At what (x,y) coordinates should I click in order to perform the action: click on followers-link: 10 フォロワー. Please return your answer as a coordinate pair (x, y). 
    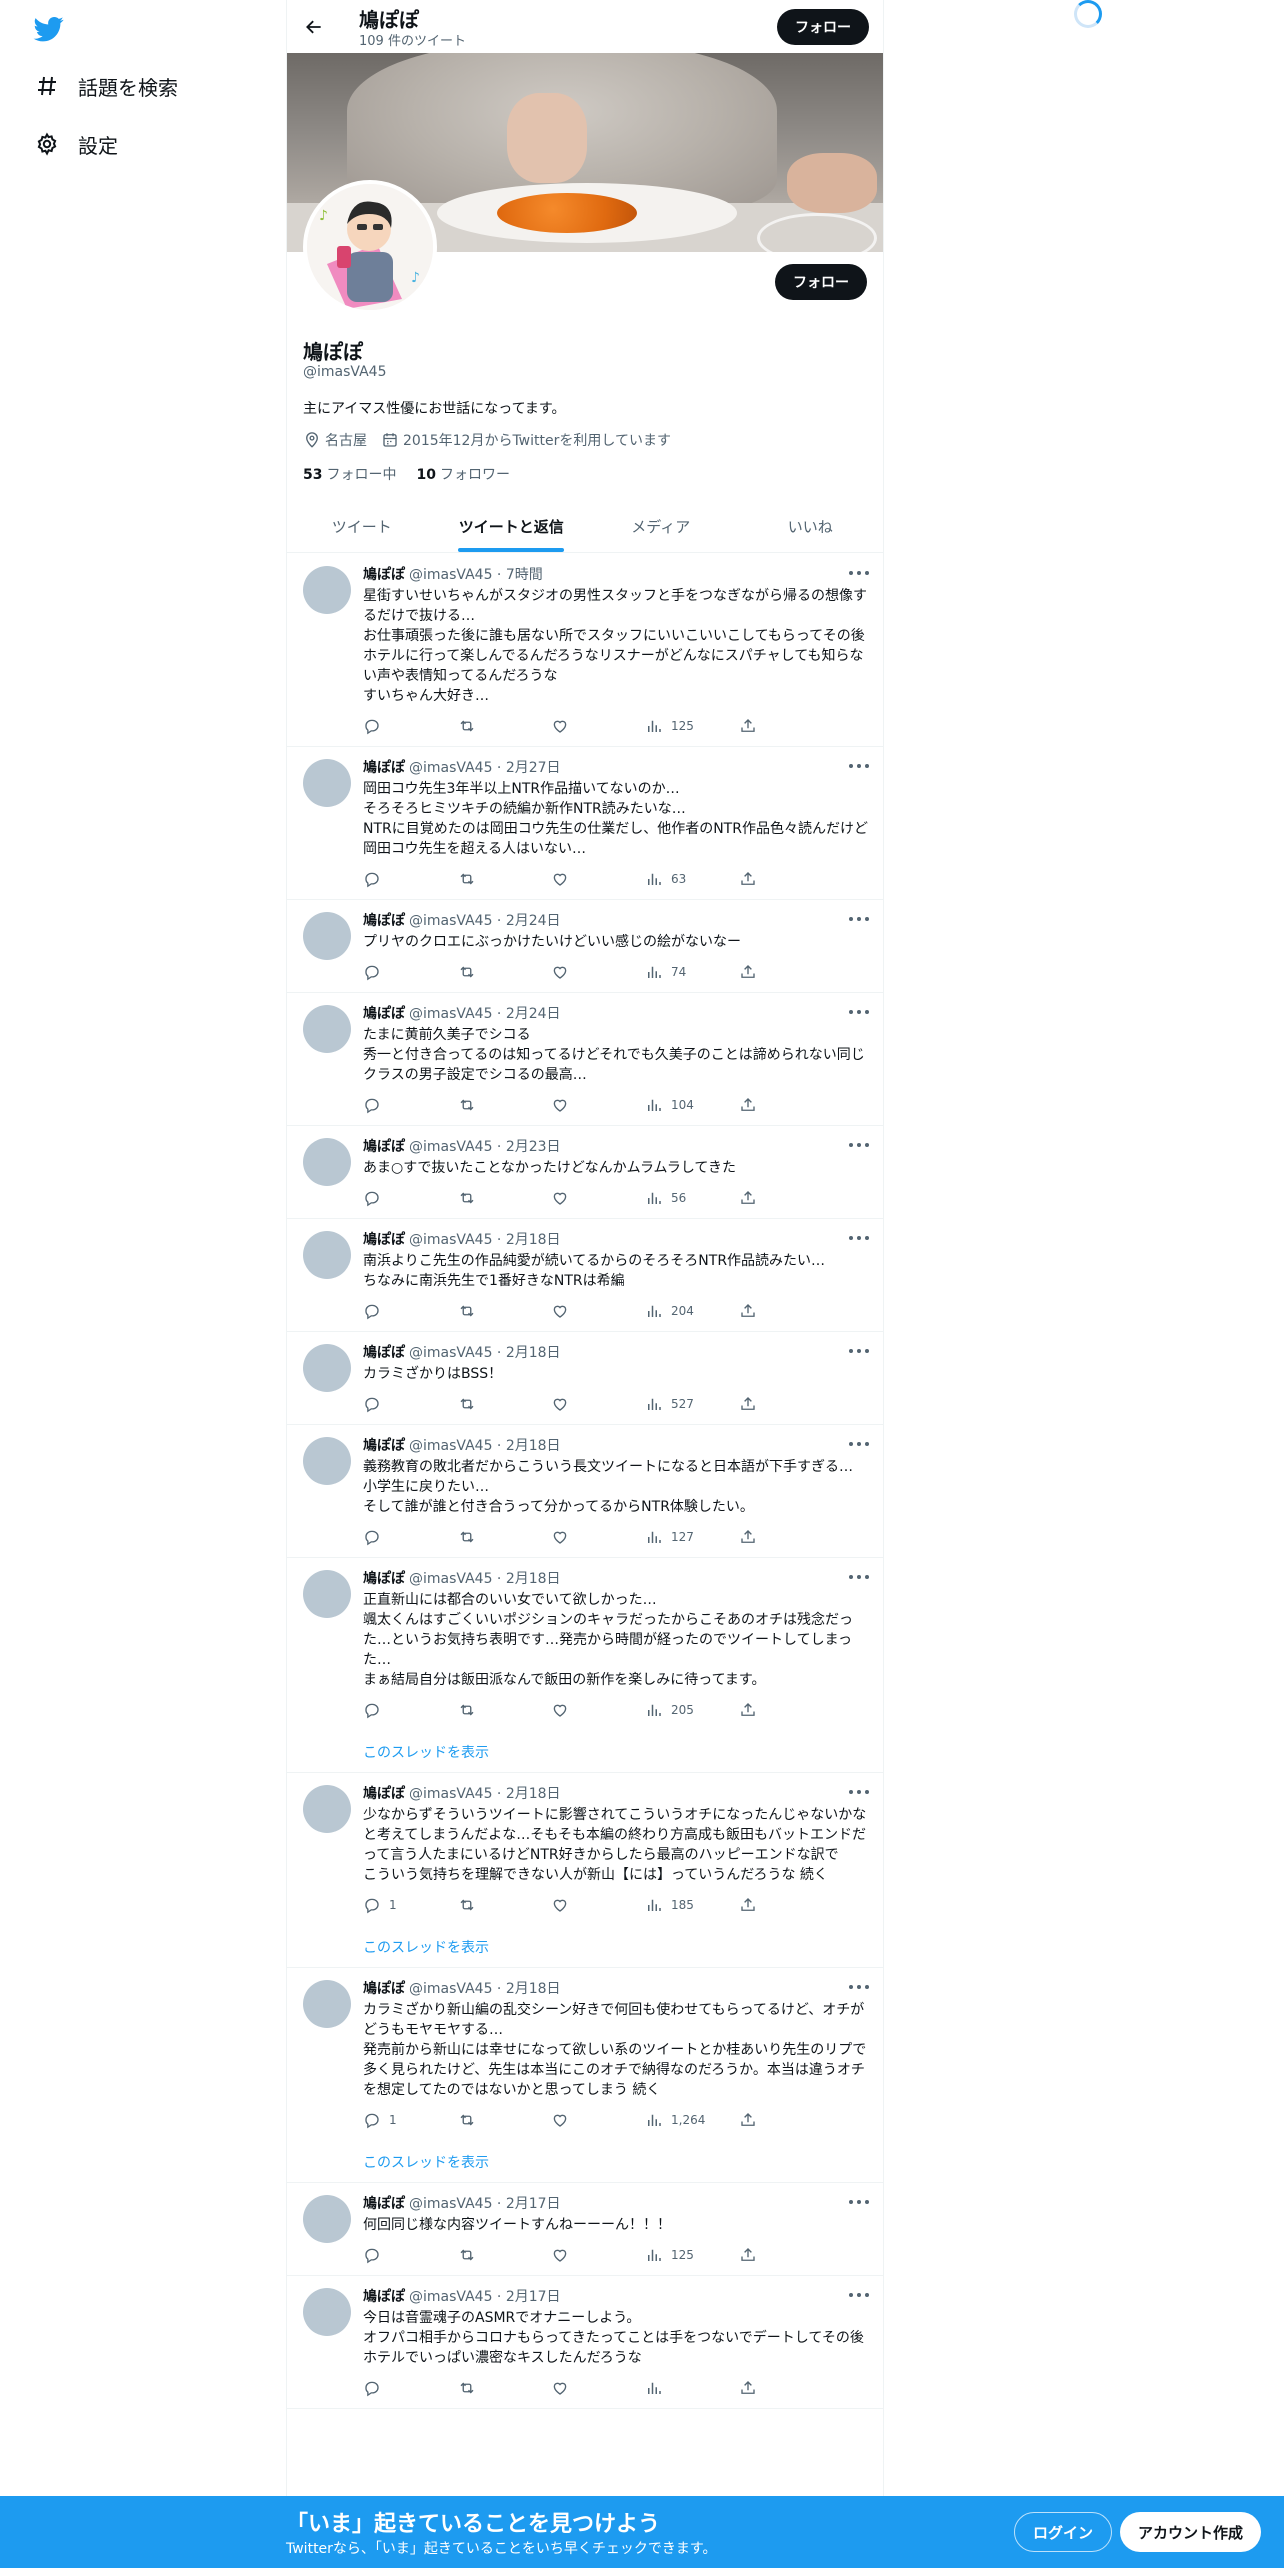
    Looking at the image, I should click on (462, 474).